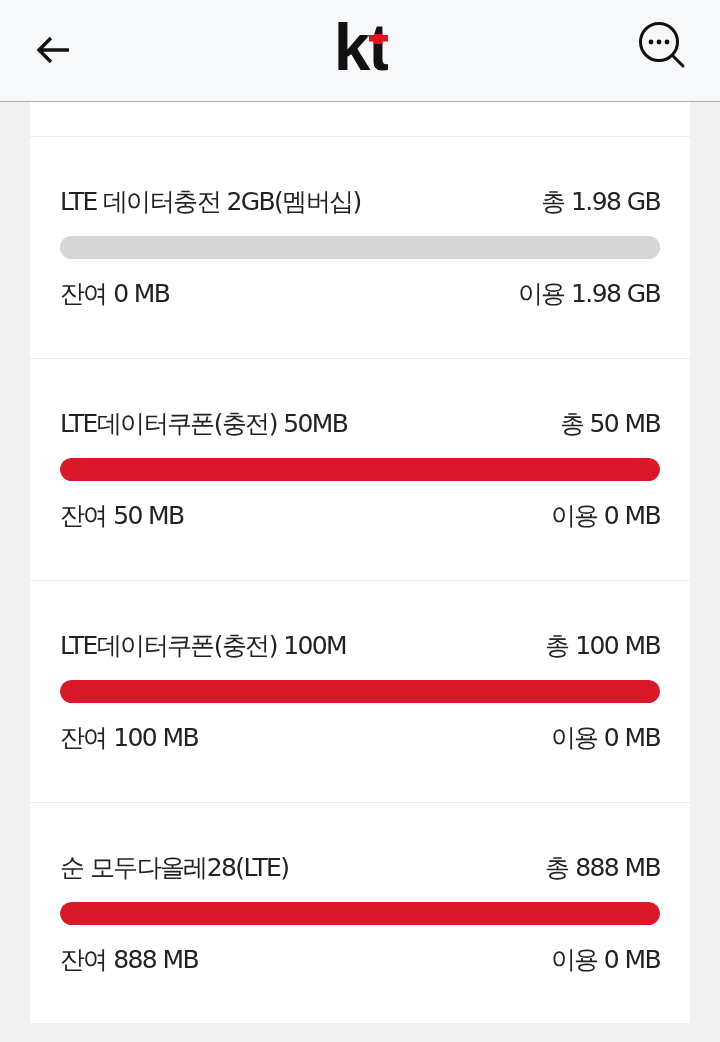 This screenshot has height=1042, width=720. I want to click on total-amount: 총 1.98 GB, so click(600, 202).